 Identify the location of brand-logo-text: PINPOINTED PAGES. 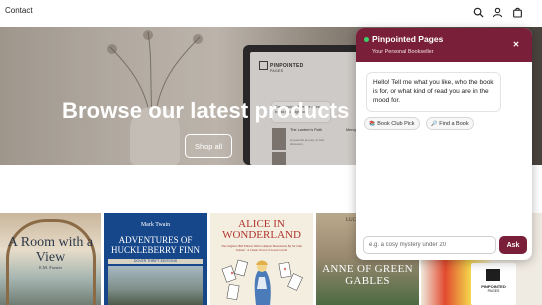
(493, 289).